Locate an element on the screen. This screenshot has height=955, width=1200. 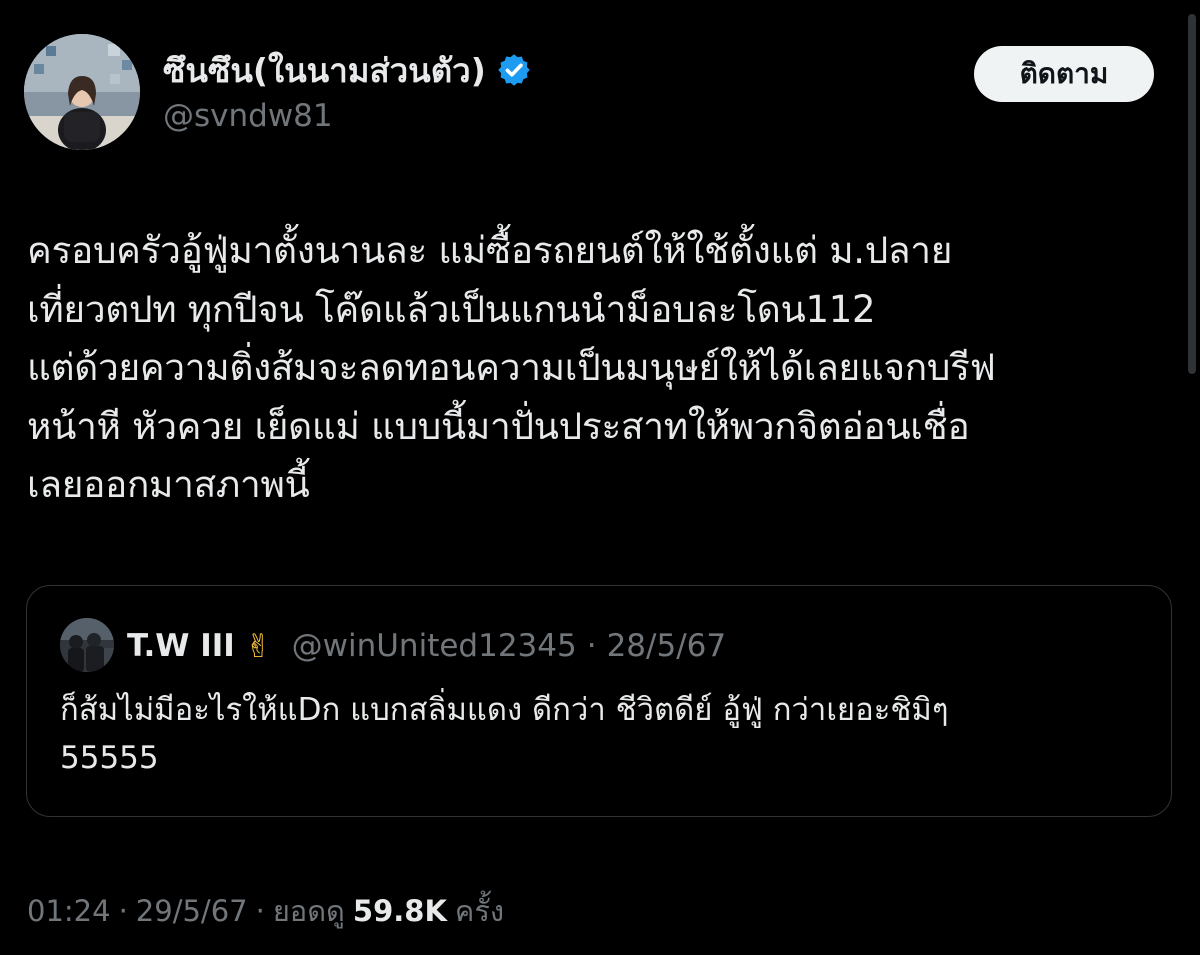
quoted-author-name: T.W III is located at coordinates (181, 646).